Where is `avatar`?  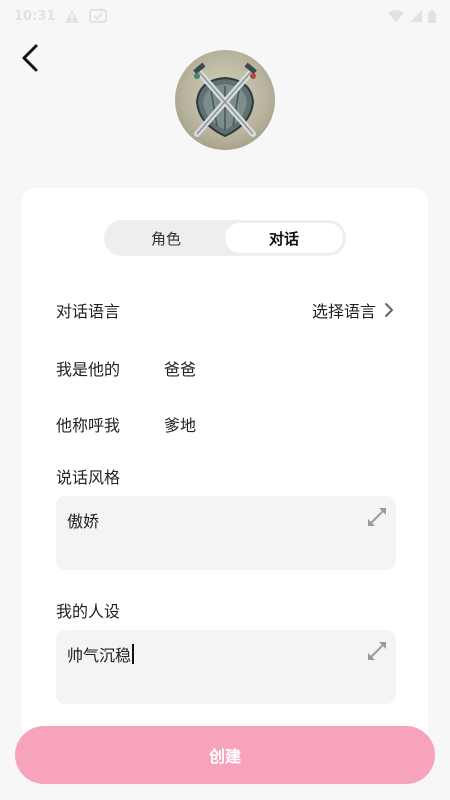
avatar is located at coordinates (225, 100).